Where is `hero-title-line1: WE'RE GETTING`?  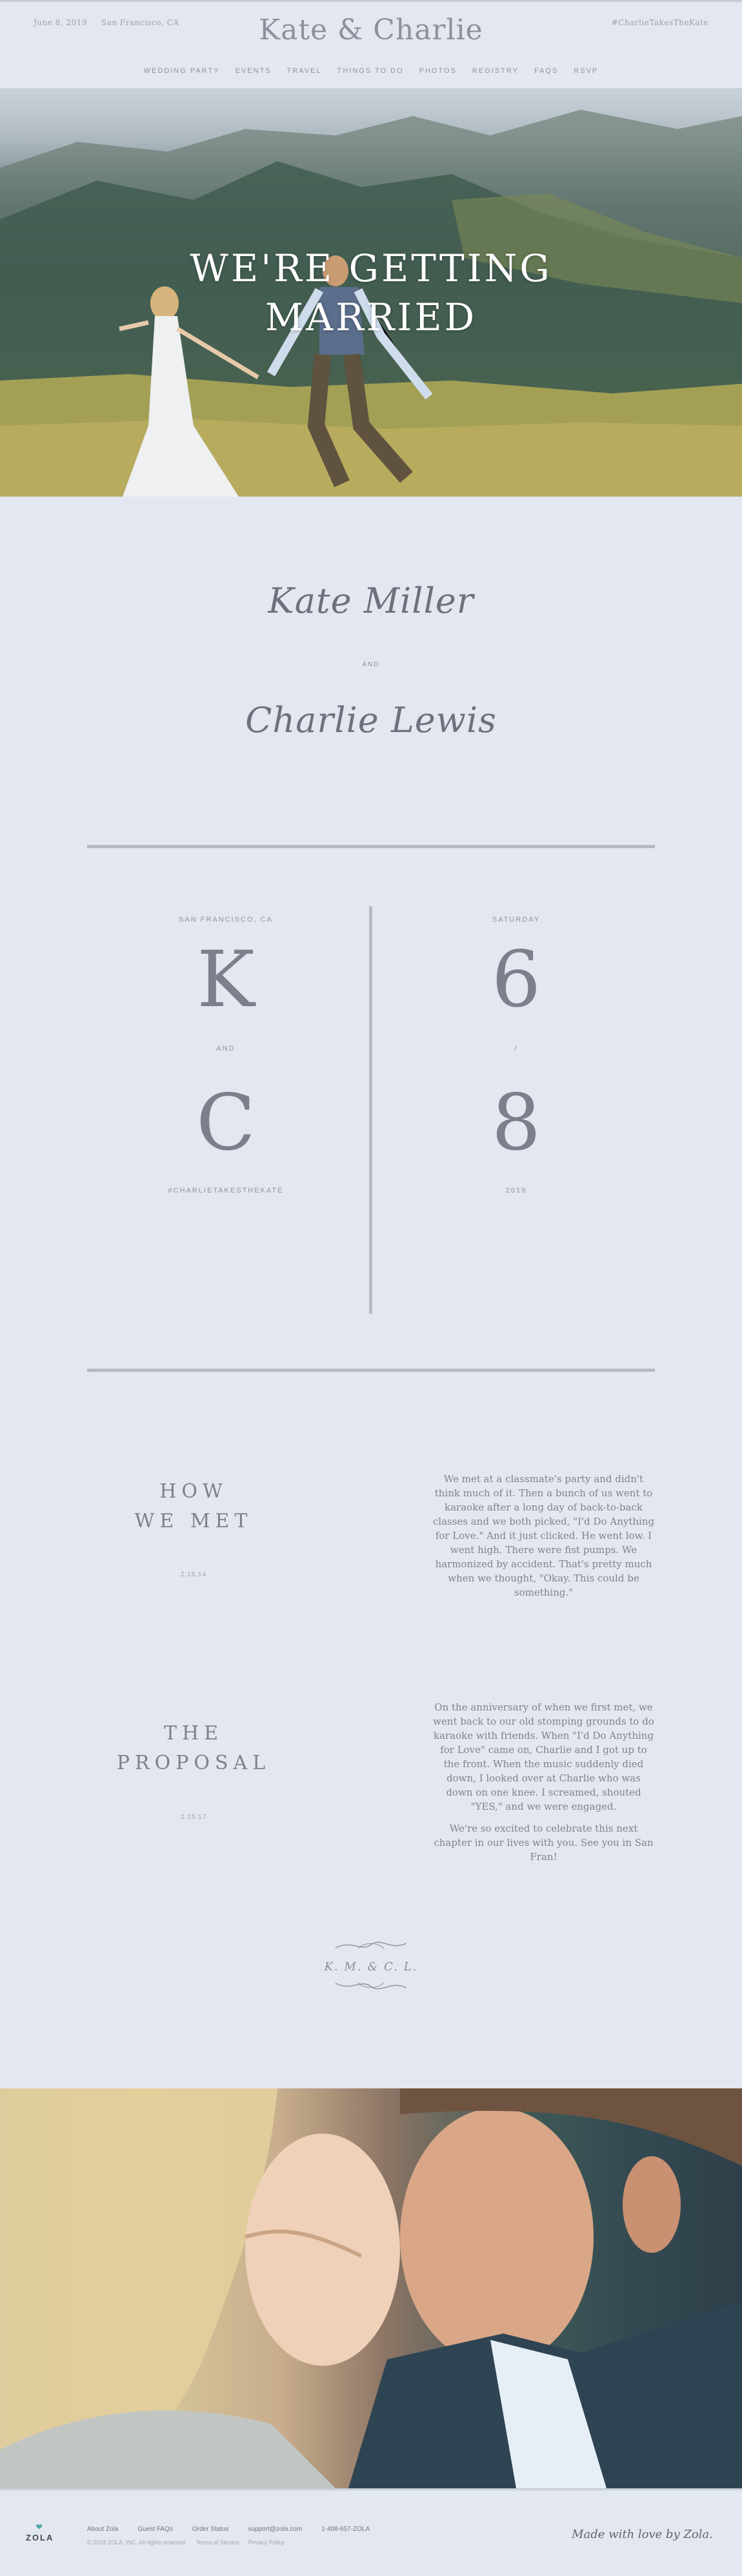 hero-title-line1: WE'RE GETTING is located at coordinates (371, 268).